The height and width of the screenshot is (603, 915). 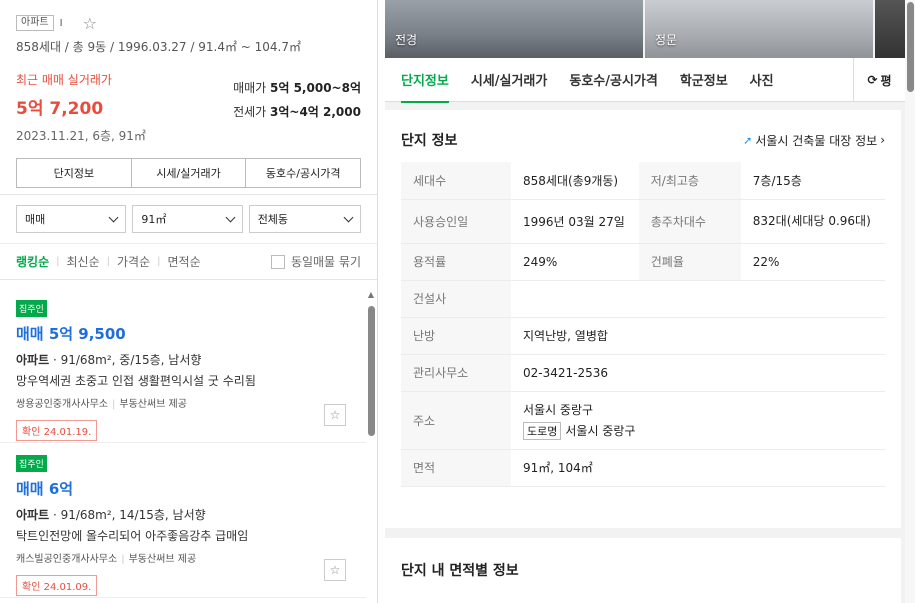 I want to click on listing-spec: 아파트 · 91/68m², 중/15층, 남서향, so click(x=183, y=359).